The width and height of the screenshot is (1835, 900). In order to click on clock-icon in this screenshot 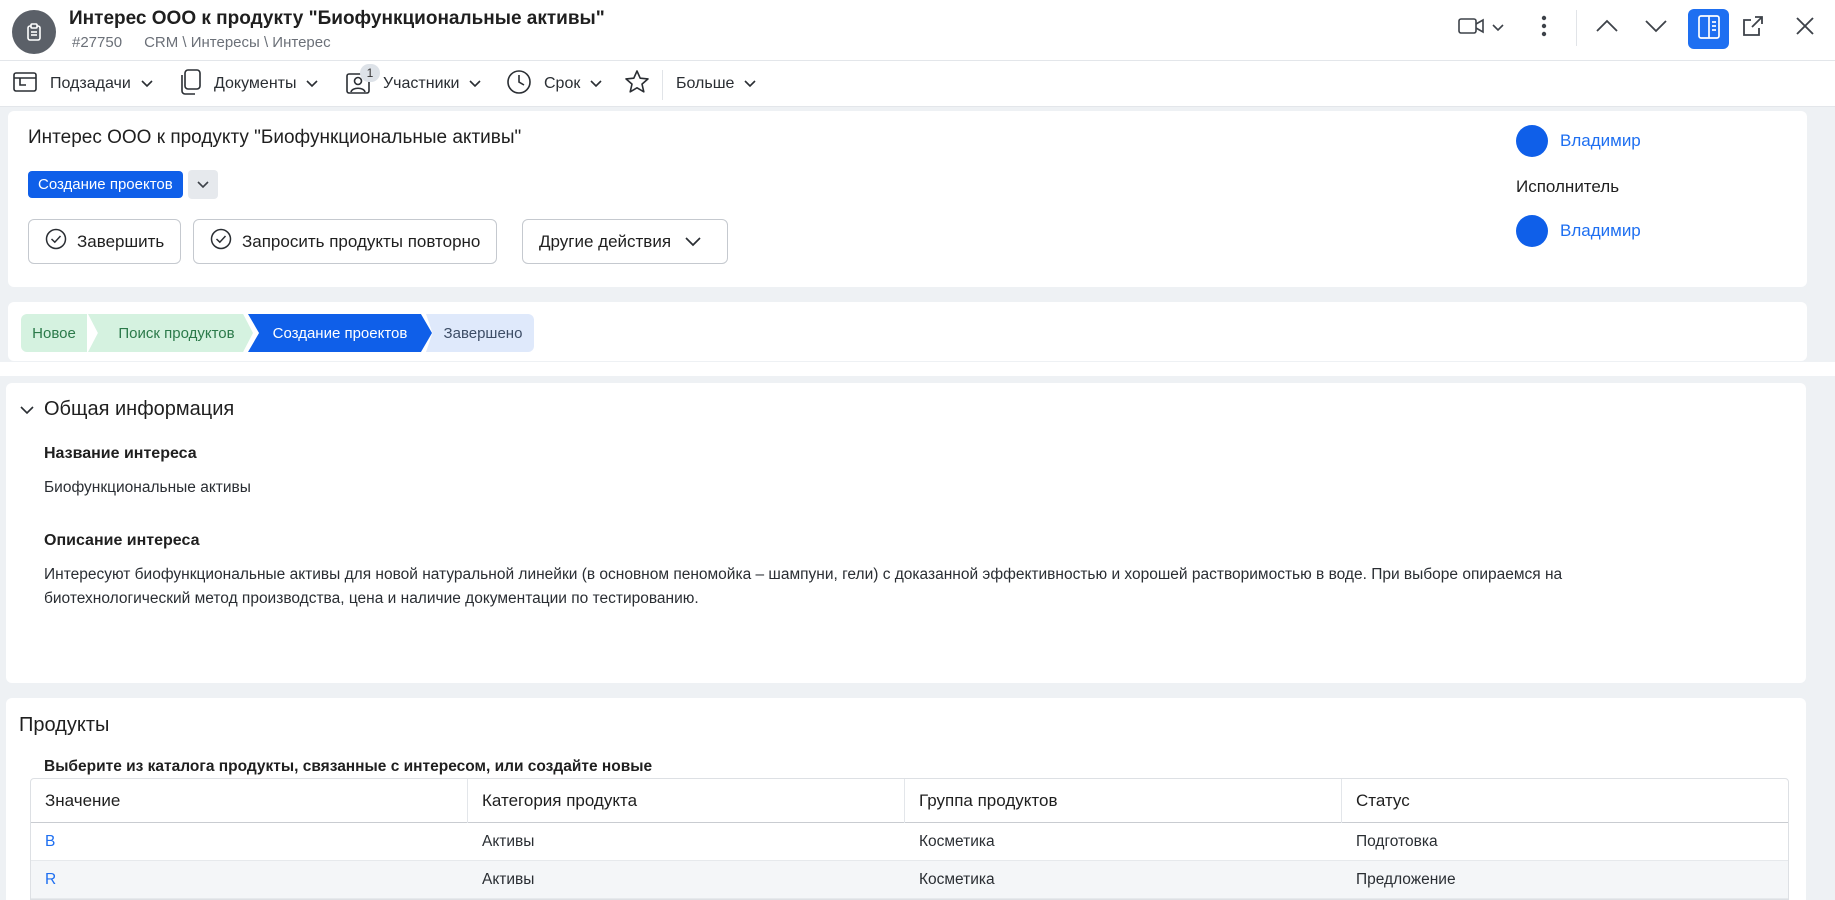, I will do `click(519, 84)`.